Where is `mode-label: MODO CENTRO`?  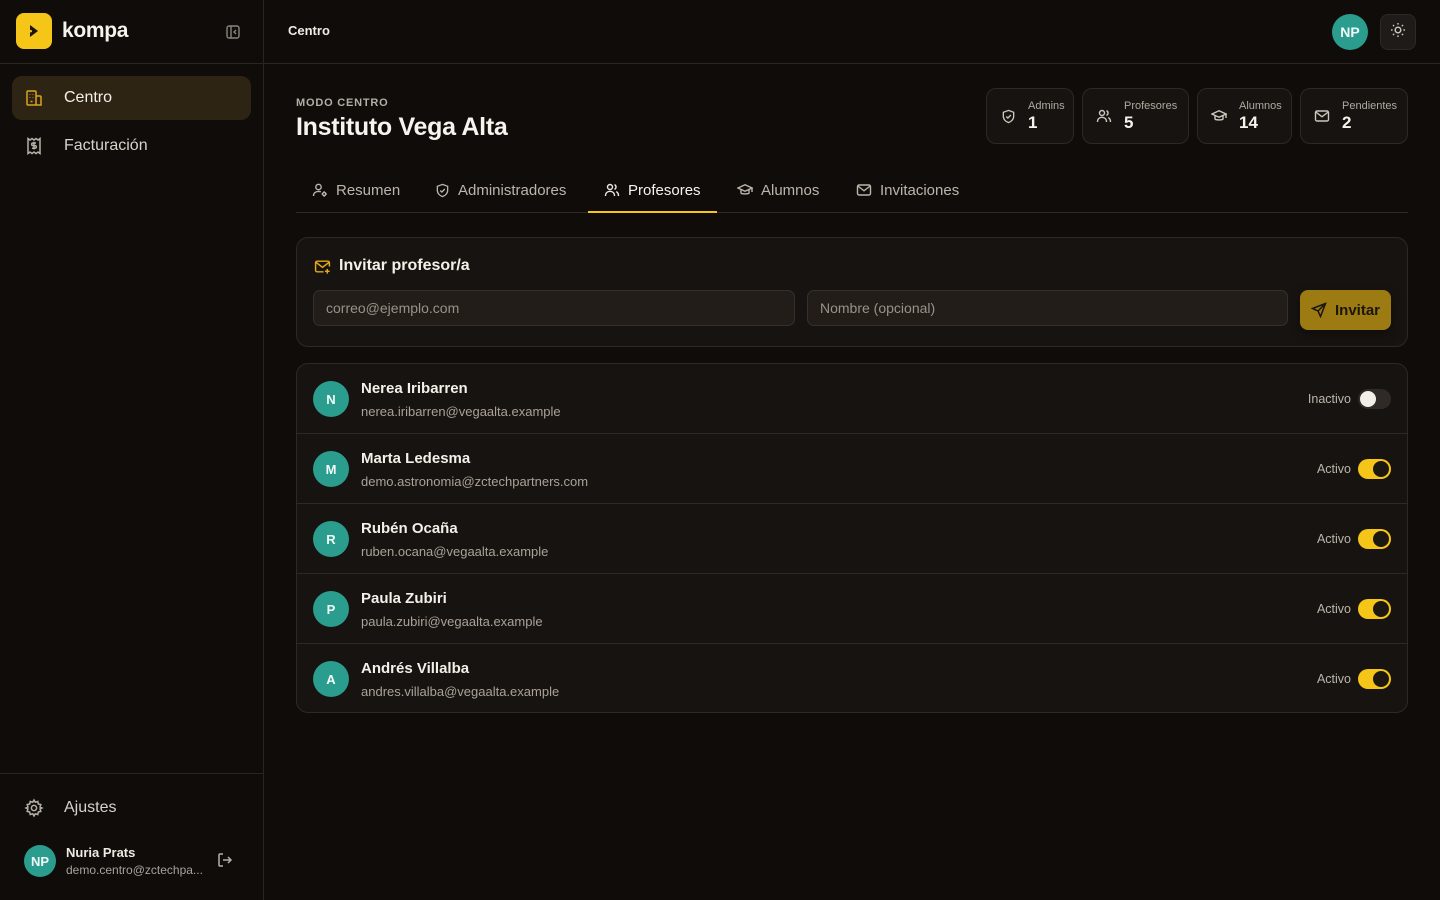 mode-label: MODO CENTRO is located at coordinates (342, 103).